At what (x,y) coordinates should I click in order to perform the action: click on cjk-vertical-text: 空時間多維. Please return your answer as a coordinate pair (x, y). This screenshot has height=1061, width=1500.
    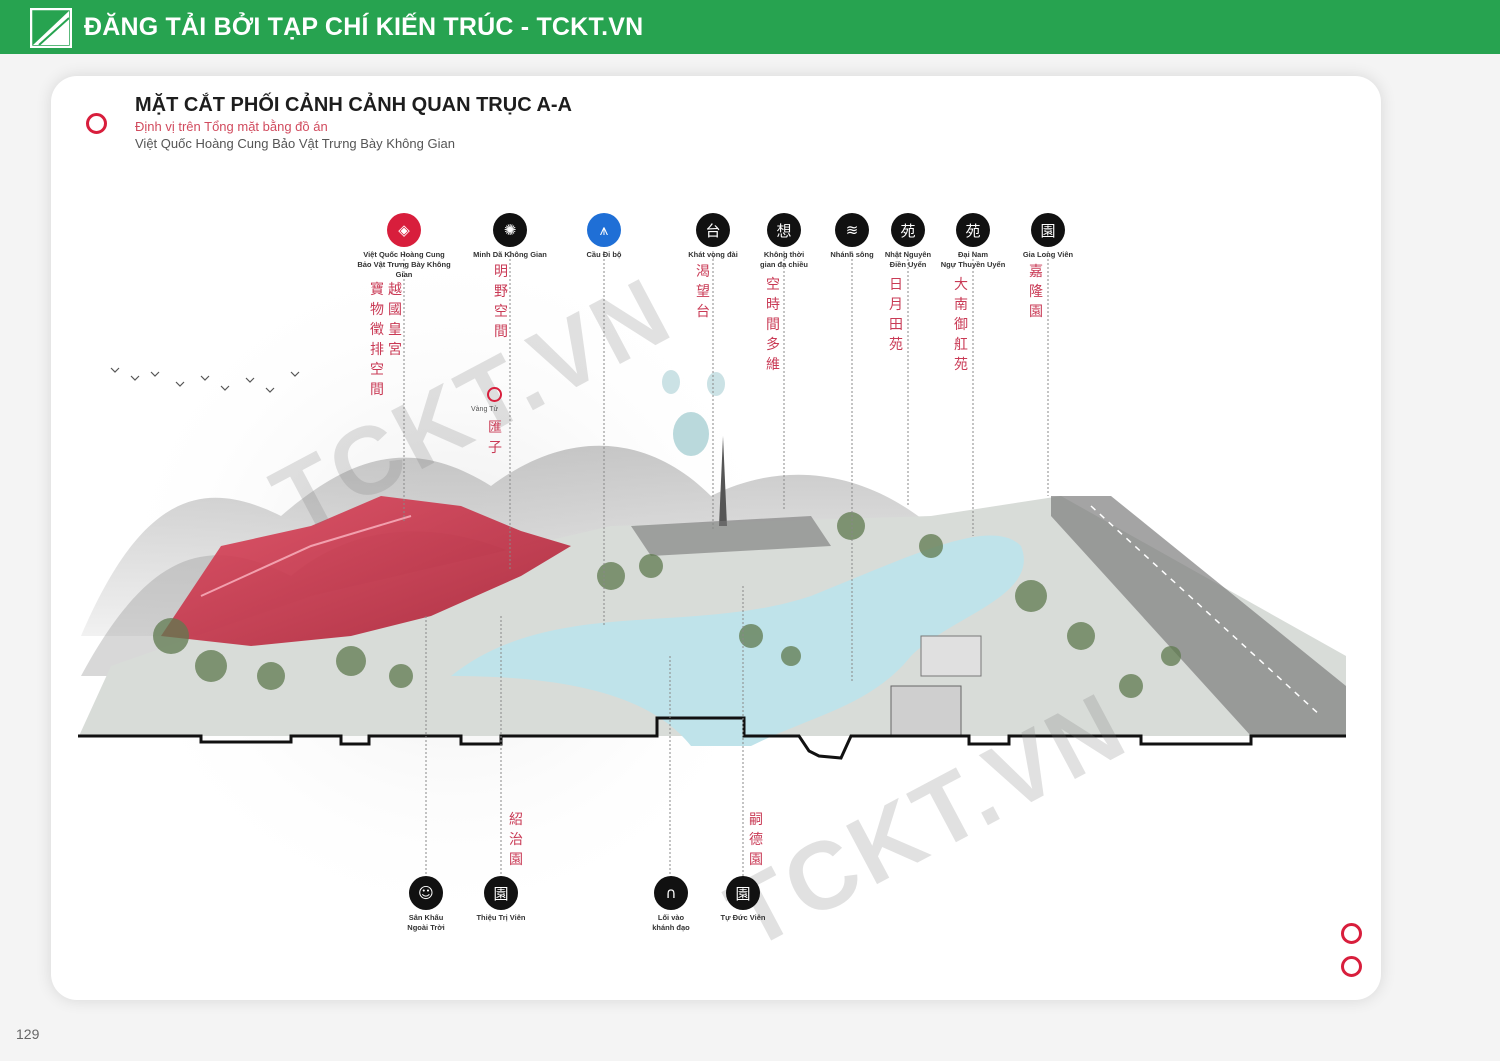
    Looking at the image, I should click on (773, 325).